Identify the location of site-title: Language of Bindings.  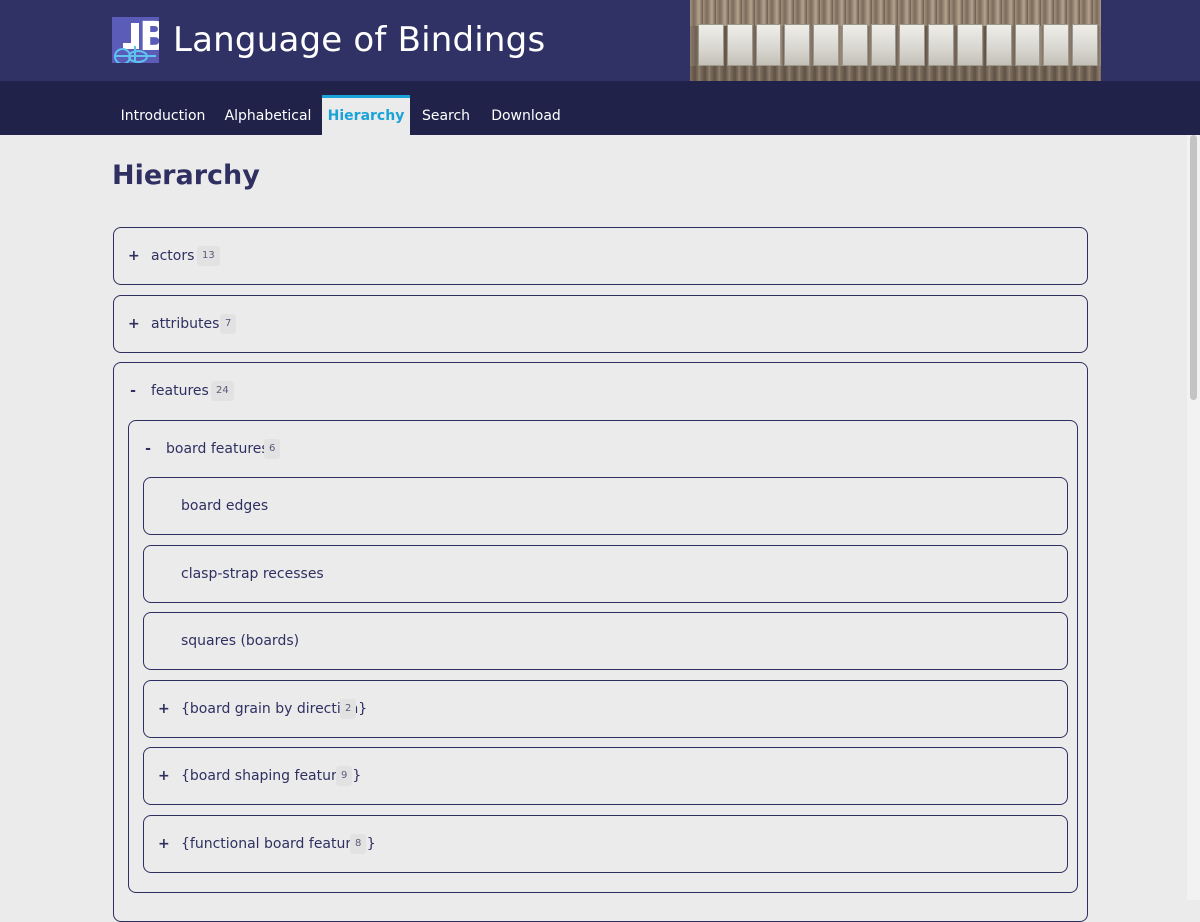
(359, 40).